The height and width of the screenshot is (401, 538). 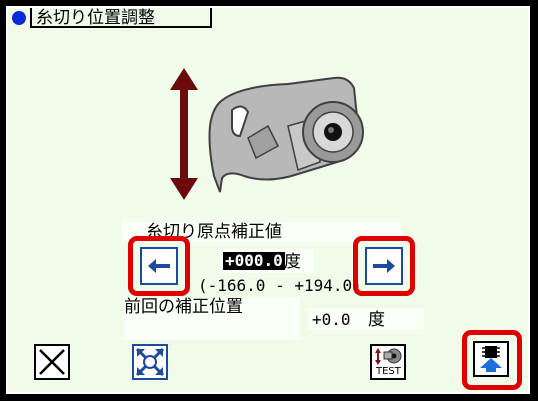 I want to click on previous-label: 前回の補正位置, so click(x=183, y=307).